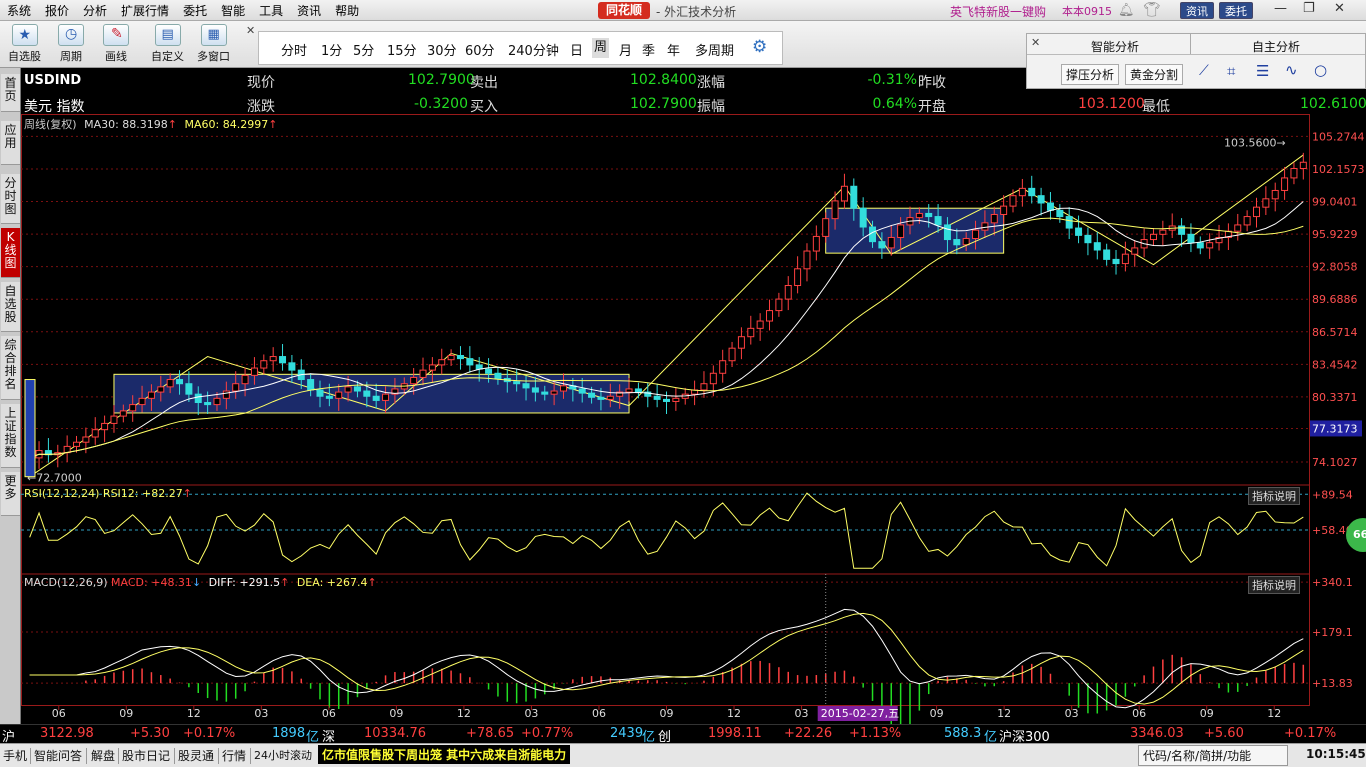 This screenshot has height=767, width=1366. What do you see at coordinates (146, 755) in the screenshot?
I see `bottom-diary: 股市日记` at bounding box center [146, 755].